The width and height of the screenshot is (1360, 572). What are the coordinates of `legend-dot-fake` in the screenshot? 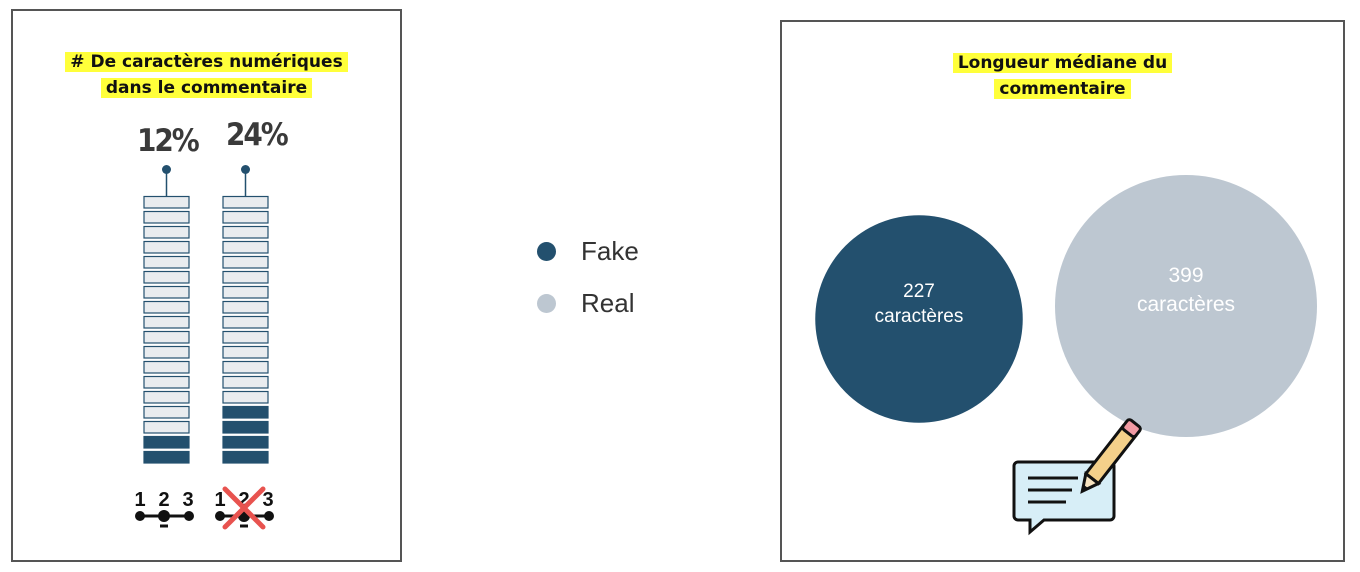 It's located at (546, 251).